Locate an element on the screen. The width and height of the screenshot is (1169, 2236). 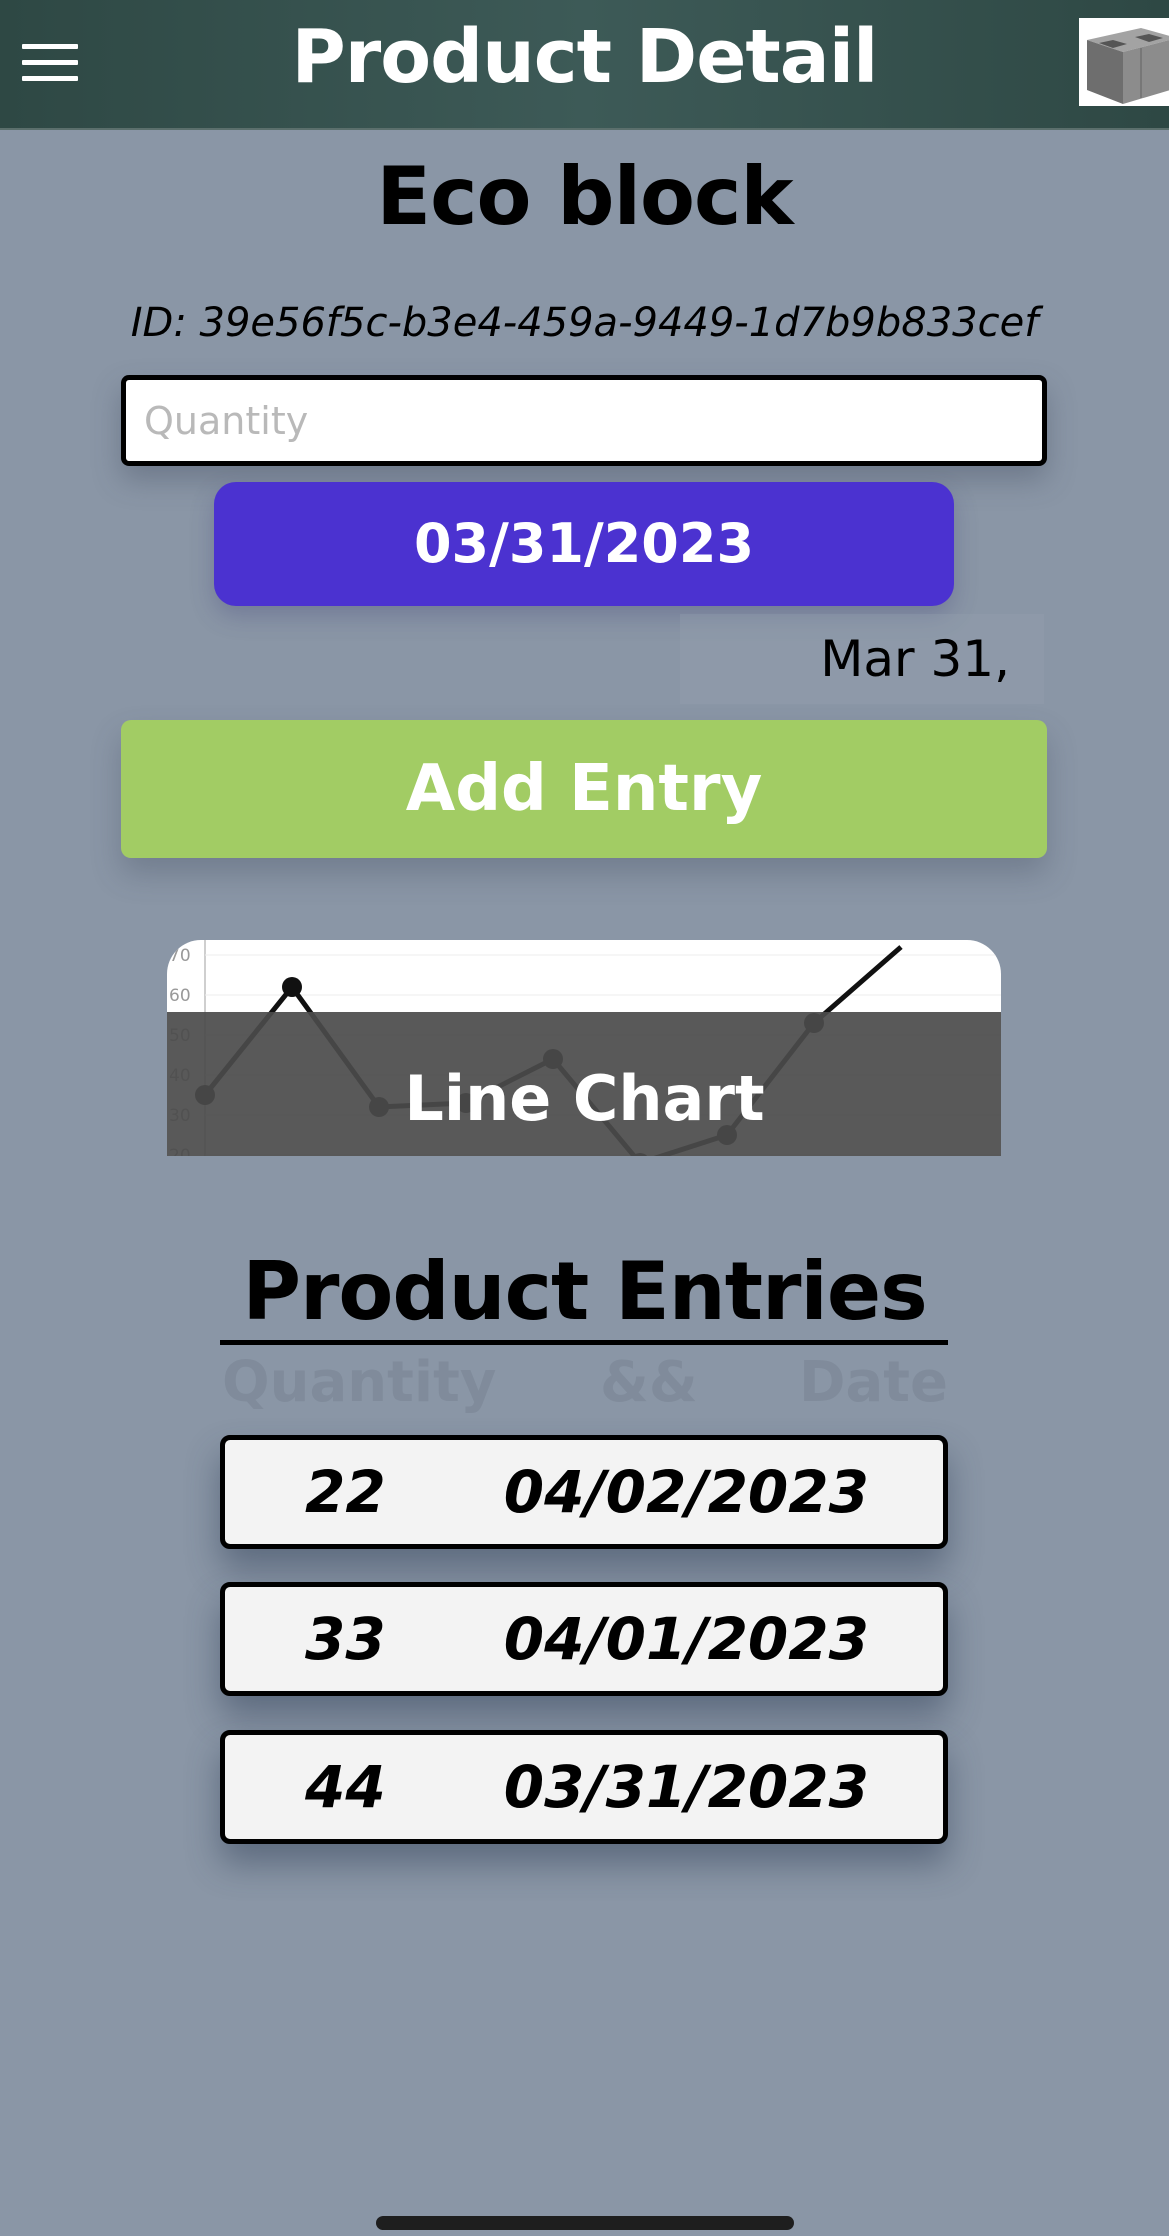
chart-data-point is located at coordinates (292, 987).